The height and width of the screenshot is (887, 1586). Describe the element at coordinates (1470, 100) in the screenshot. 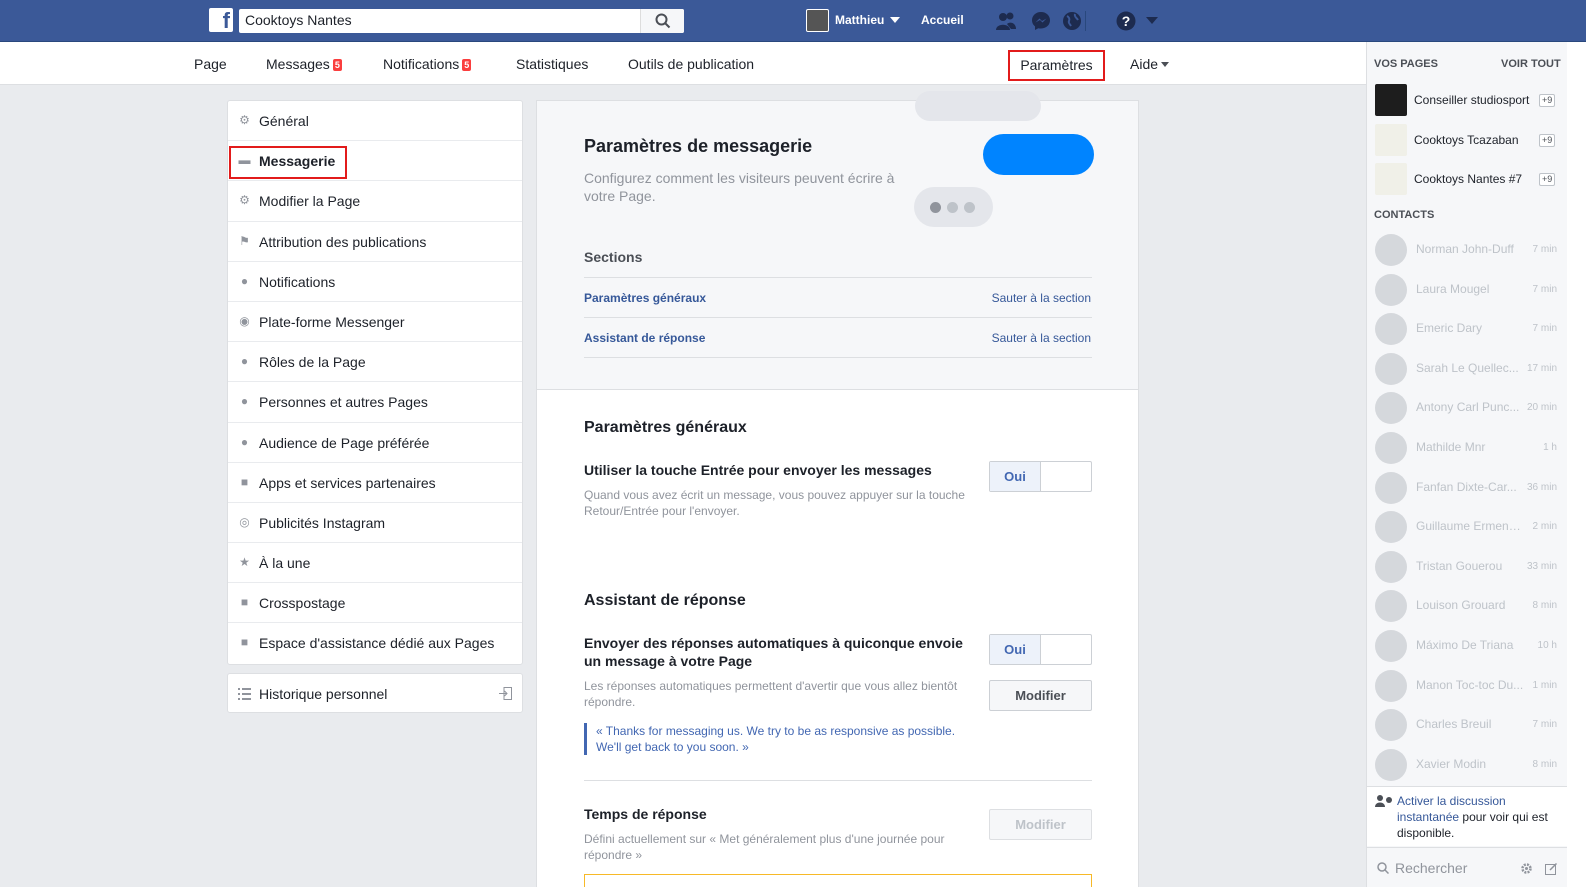

I see `your-page-item: Conseiller studiosport +9` at that location.